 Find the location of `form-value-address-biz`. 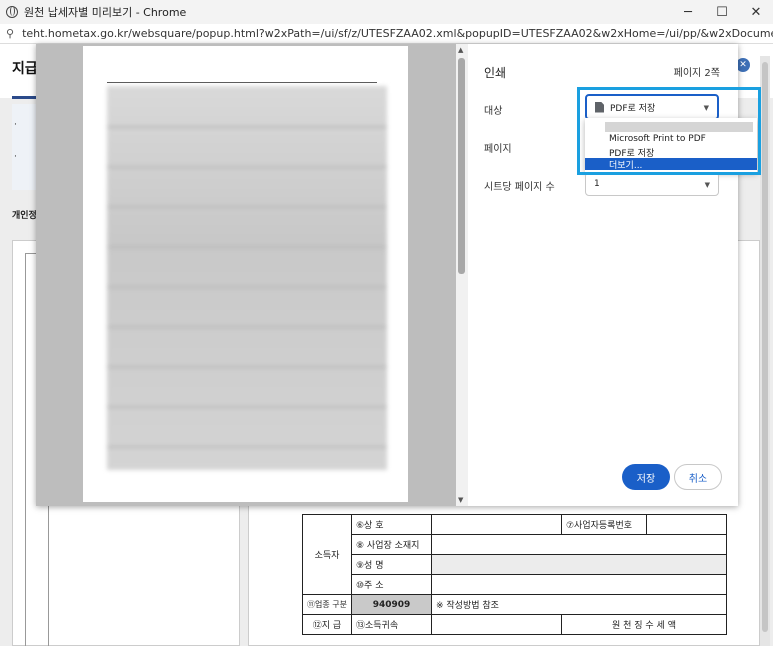

form-value-address-biz is located at coordinates (578, 544).